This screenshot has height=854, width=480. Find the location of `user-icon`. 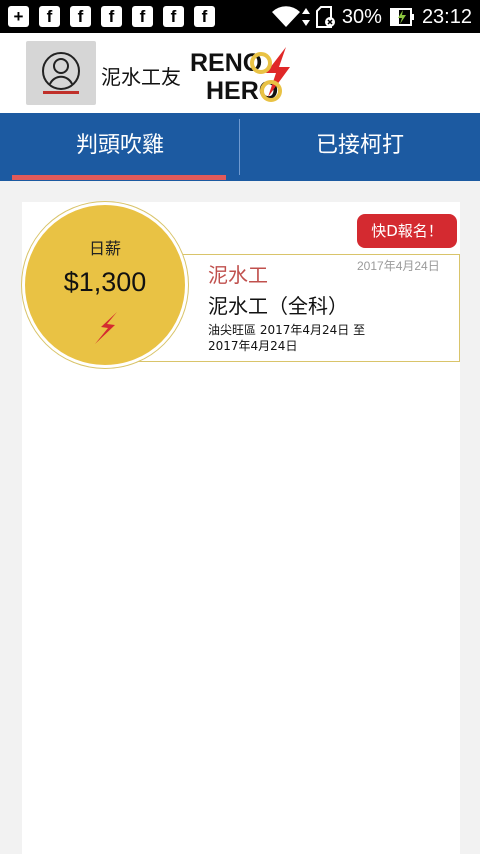

user-icon is located at coordinates (61, 73).